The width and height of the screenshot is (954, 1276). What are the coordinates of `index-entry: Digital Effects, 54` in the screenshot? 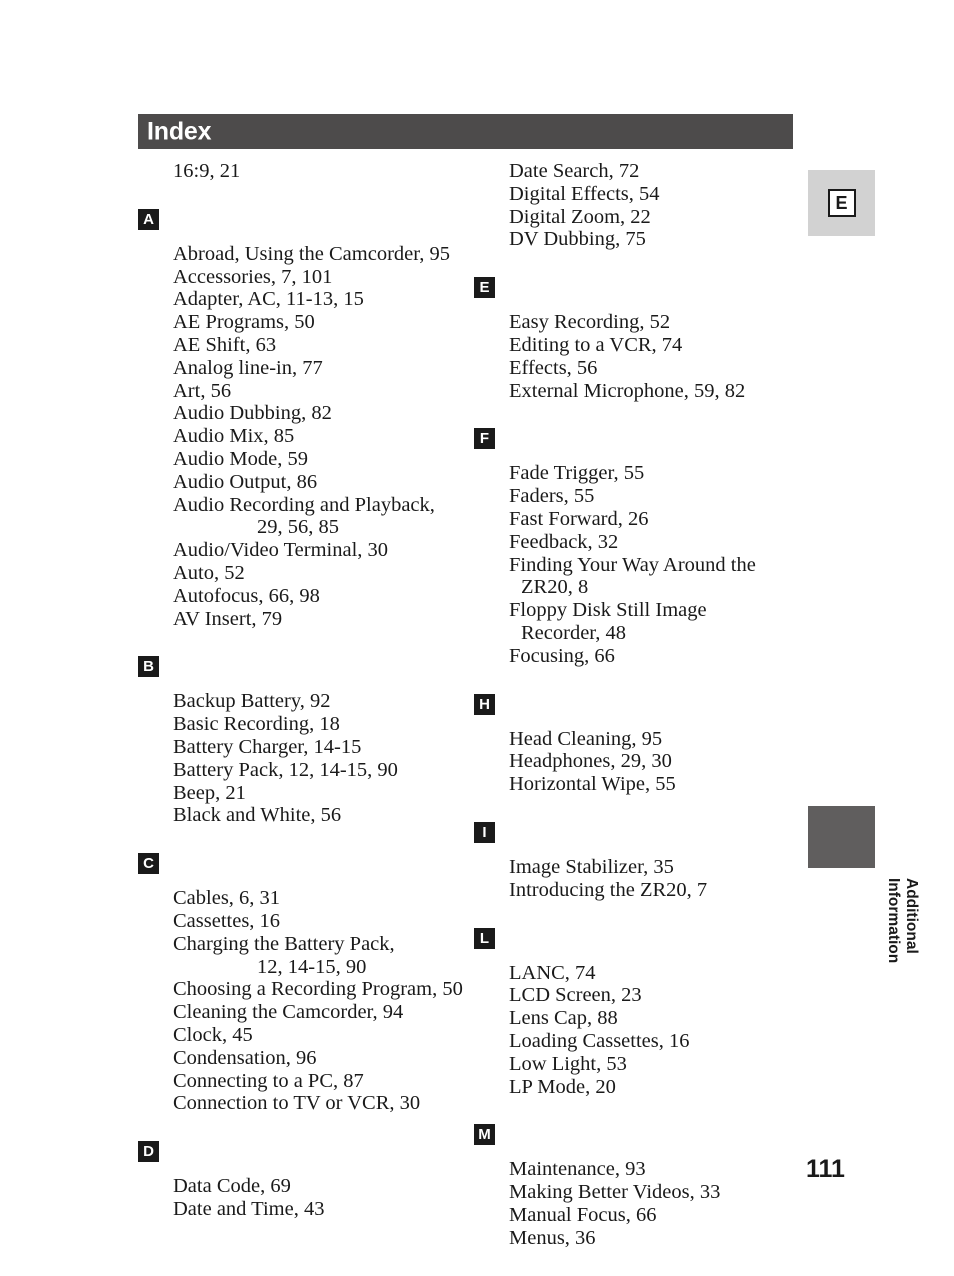 It's located at (584, 193).